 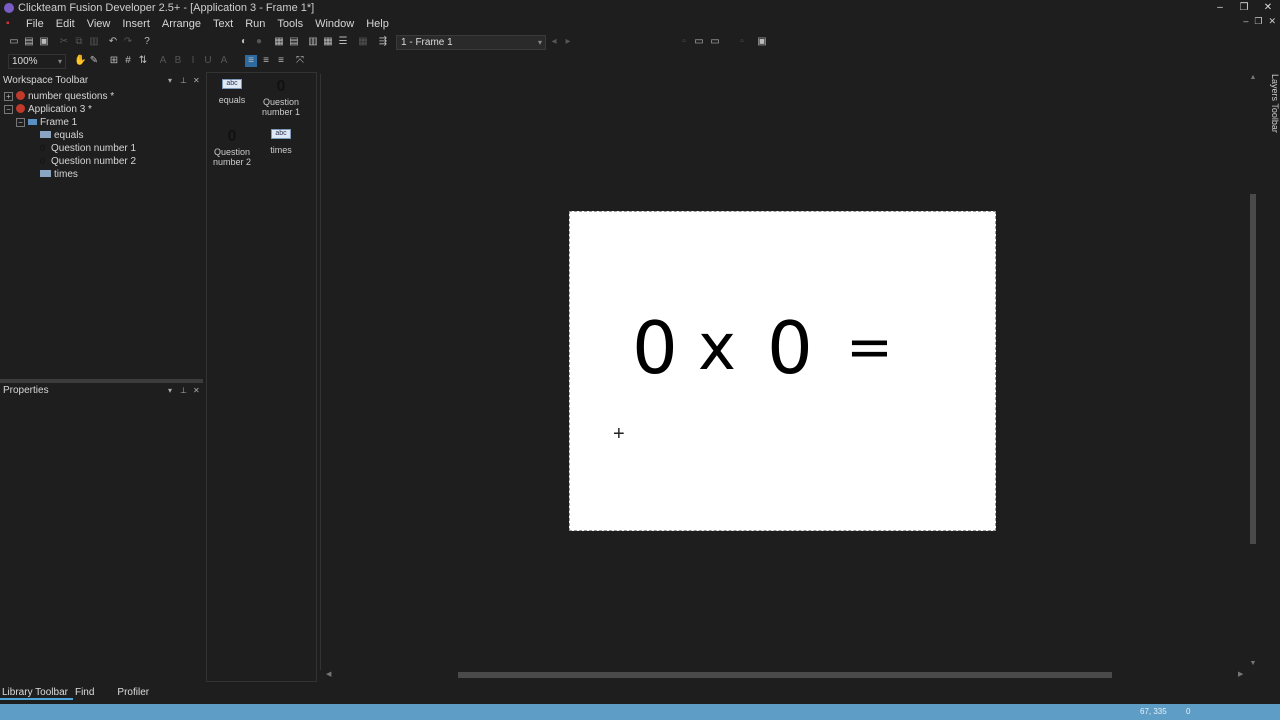 I want to click on tree-item-question-number-1: 0 Question number 1, so click(x=88, y=148).